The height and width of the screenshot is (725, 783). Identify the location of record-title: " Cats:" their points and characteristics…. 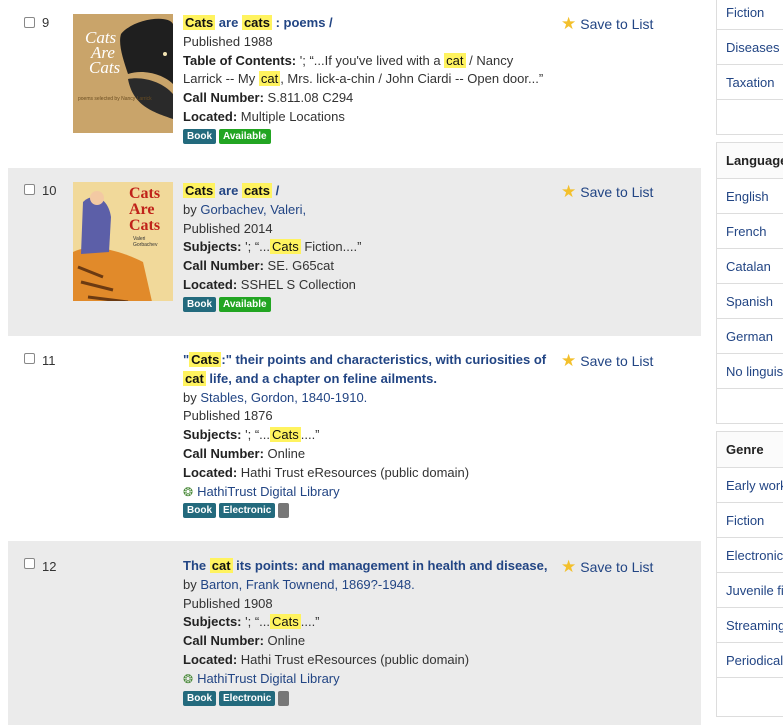
(369, 360).